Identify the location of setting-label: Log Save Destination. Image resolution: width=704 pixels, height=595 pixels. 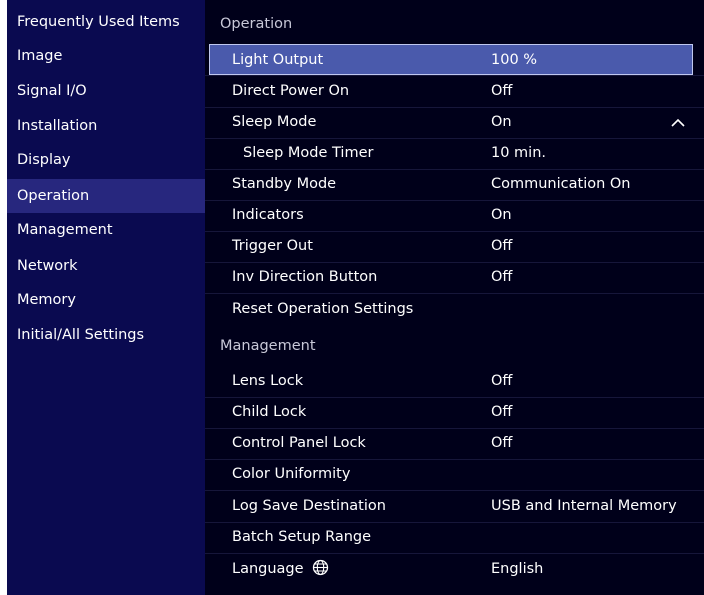
(309, 506).